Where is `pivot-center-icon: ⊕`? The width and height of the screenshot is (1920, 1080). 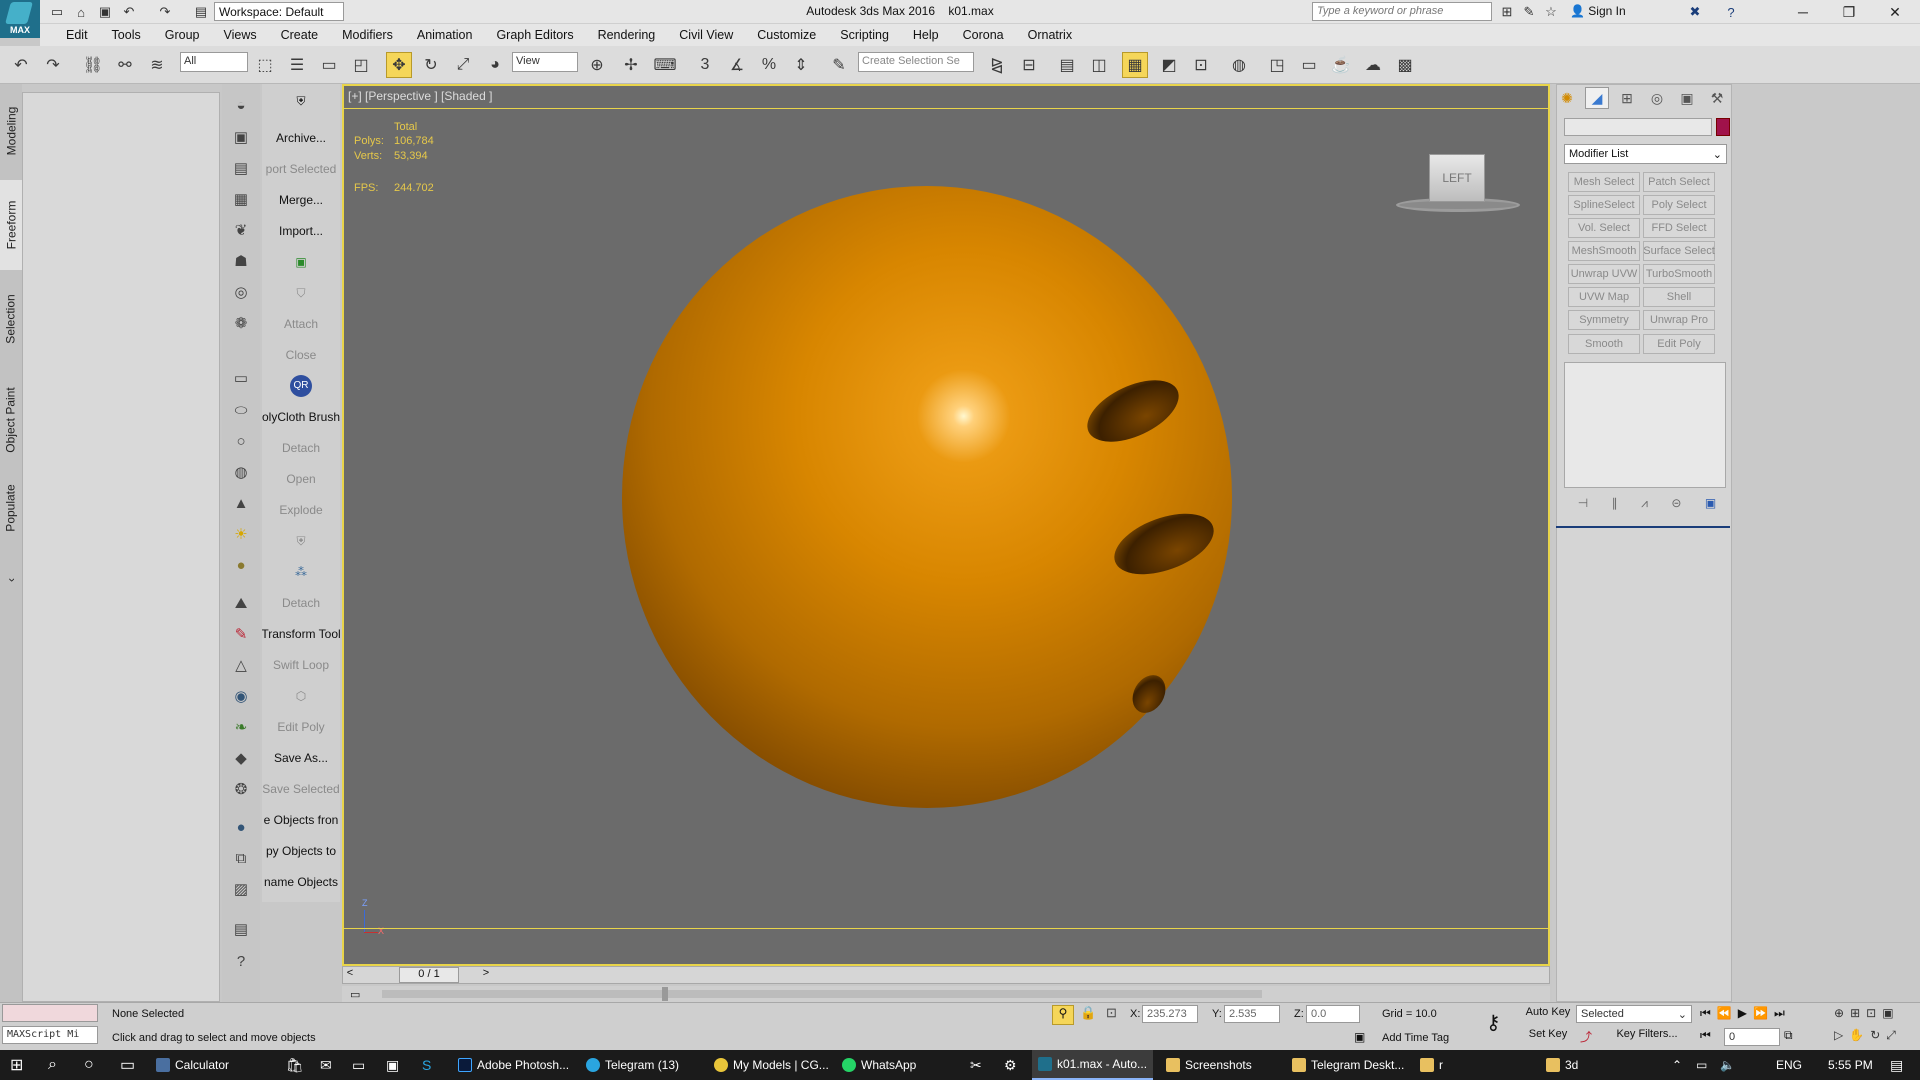
pivot-center-icon: ⊕ is located at coordinates (597, 65).